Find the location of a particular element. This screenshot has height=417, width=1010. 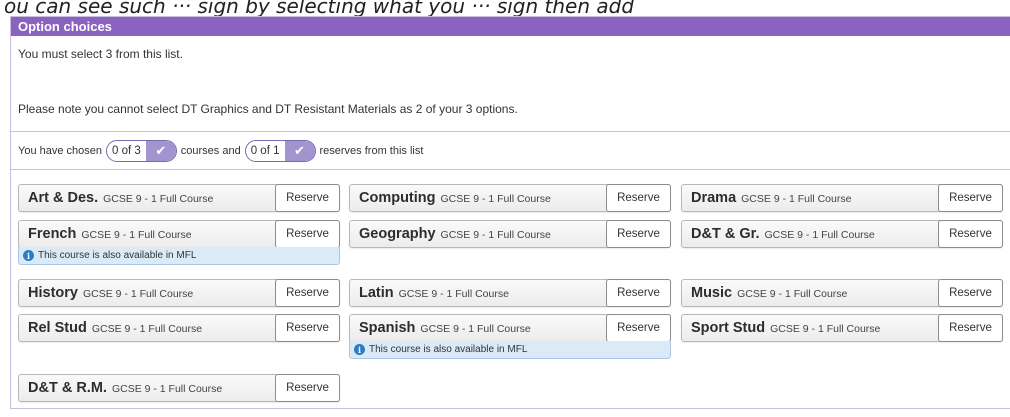

course-name: Music GCSE 9 - 1 Full Course is located at coordinates (769, 293).